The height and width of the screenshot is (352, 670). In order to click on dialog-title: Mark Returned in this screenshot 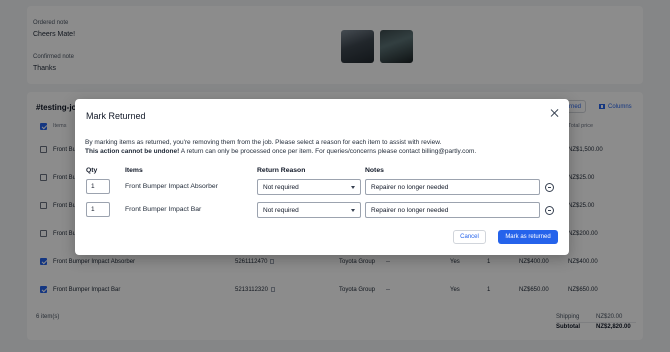, I will do `click(116, 116)`.